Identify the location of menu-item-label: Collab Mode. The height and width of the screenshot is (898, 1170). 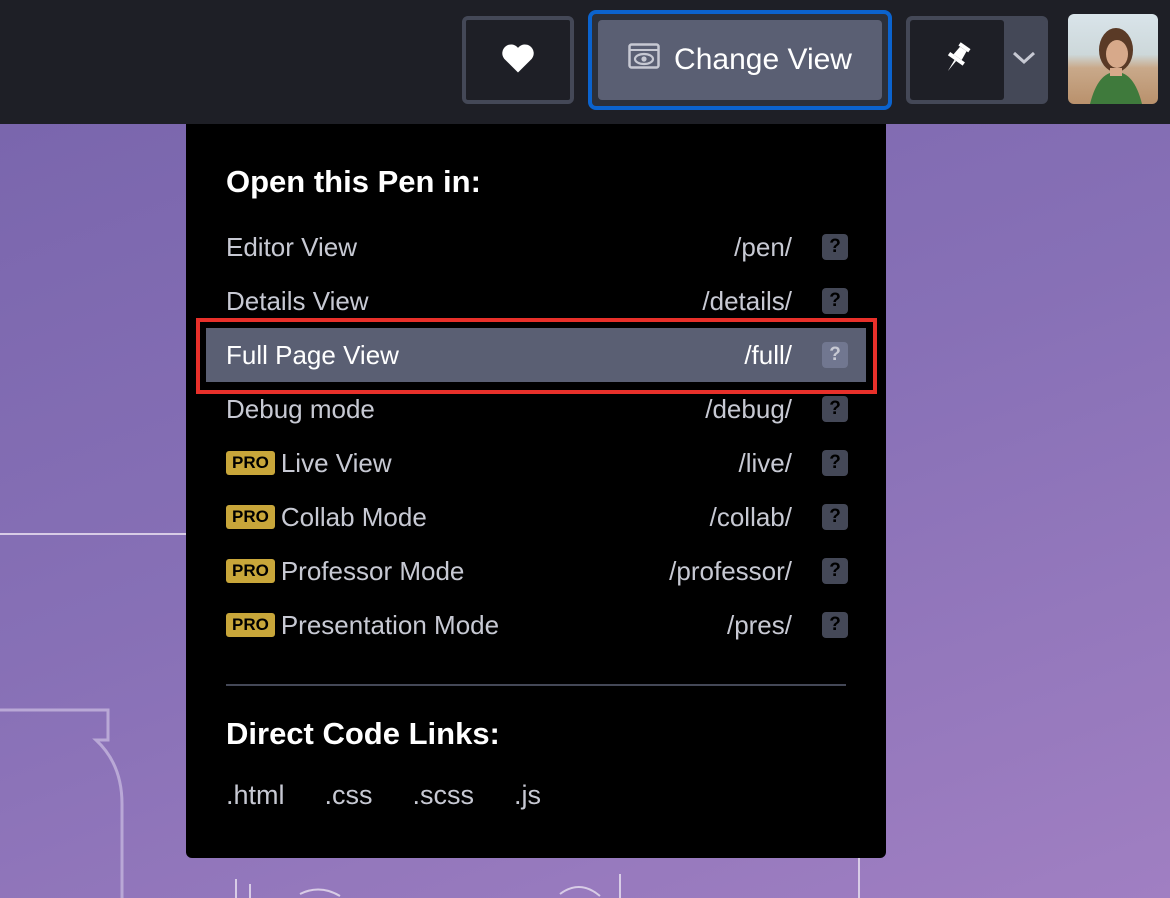
(353, 516).